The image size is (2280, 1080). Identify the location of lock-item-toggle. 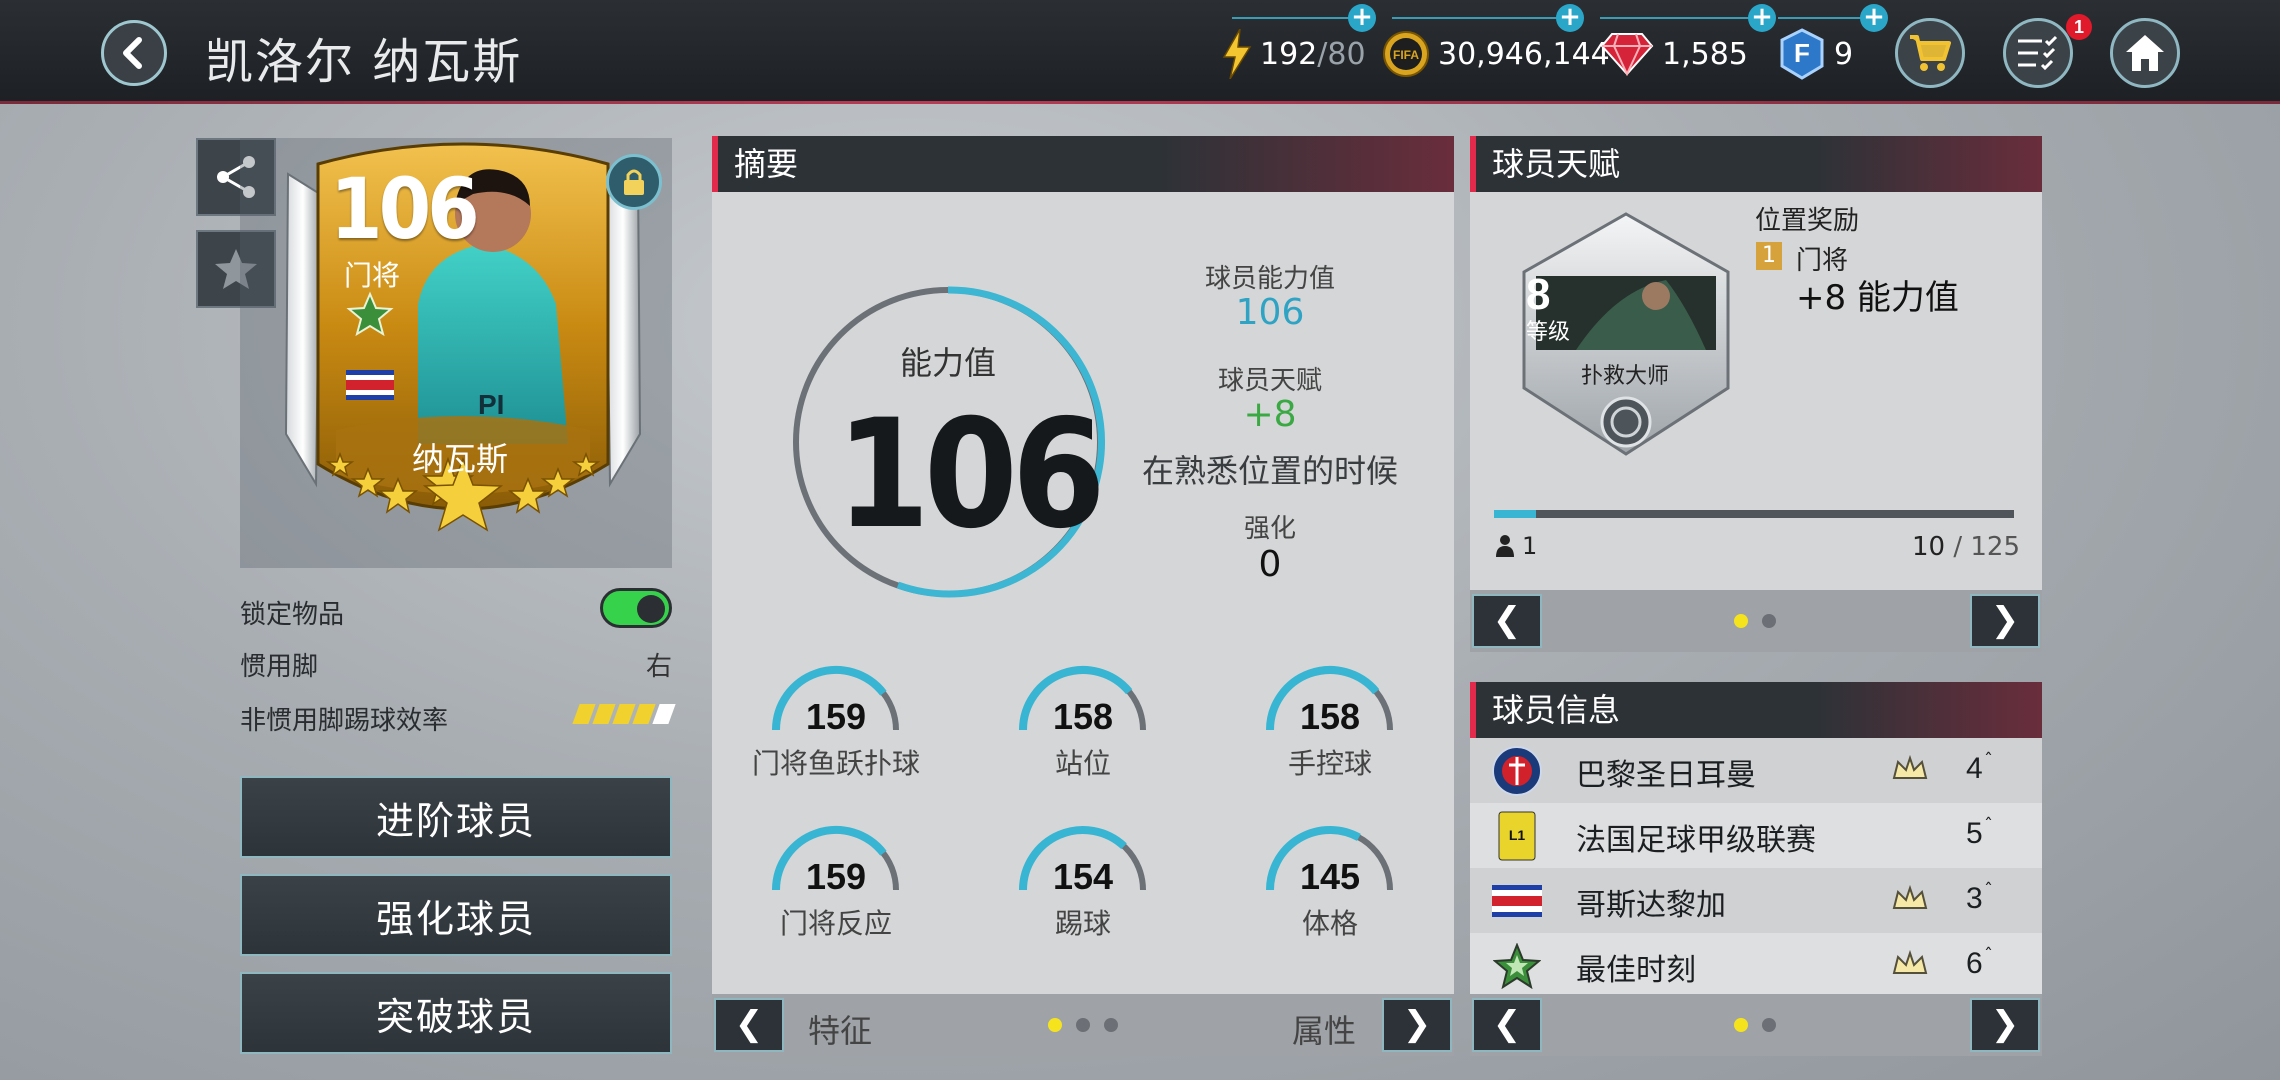
(636, 608).